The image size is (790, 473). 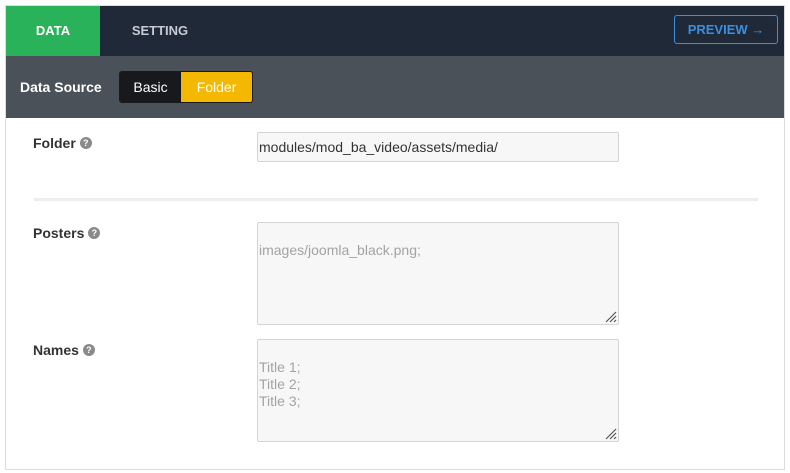 What do you see at coordinates (56, 350) in the screenshot?
I see `names-label-text: Names` at bounding box center [56, 350].